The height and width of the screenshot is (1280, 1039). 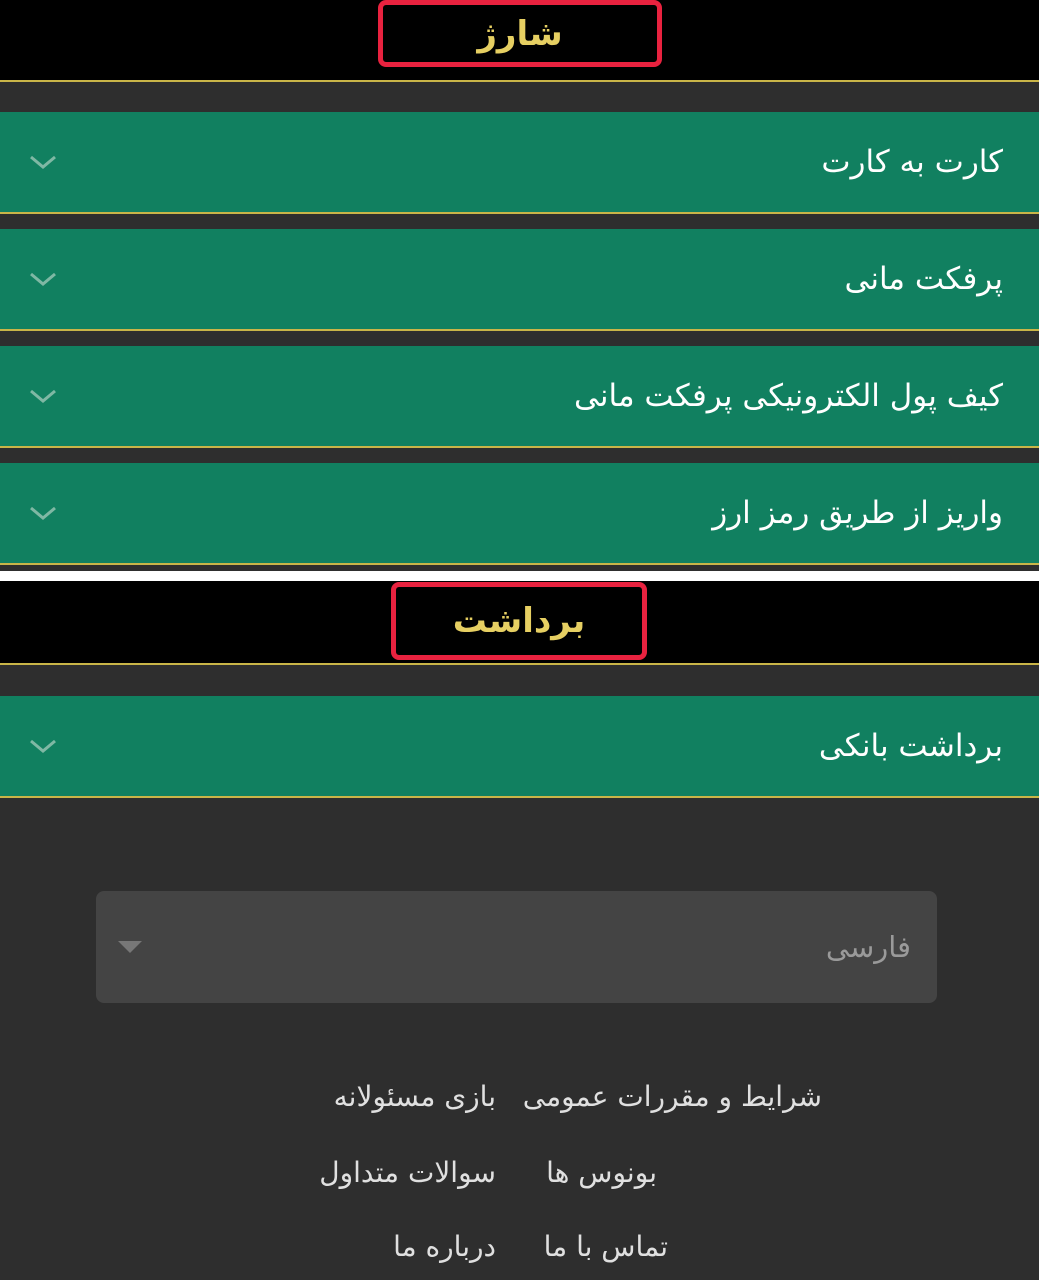 I want to click on deposit-title: شارژ, so click(x=520, y=33).